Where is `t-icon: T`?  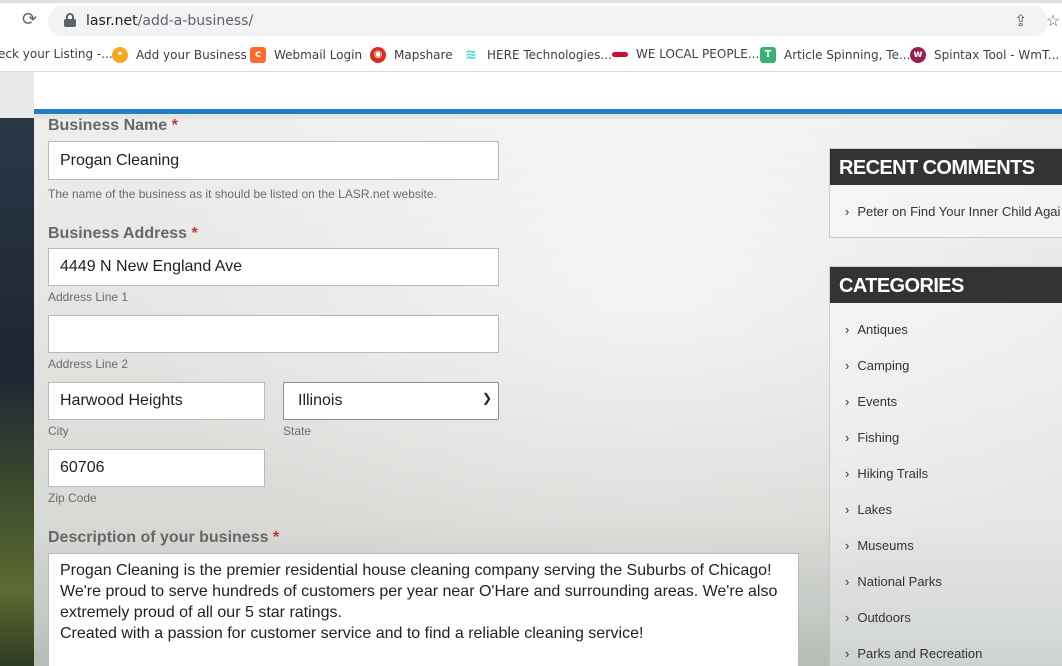
t-icon: T is located at coordinates (768, 55).